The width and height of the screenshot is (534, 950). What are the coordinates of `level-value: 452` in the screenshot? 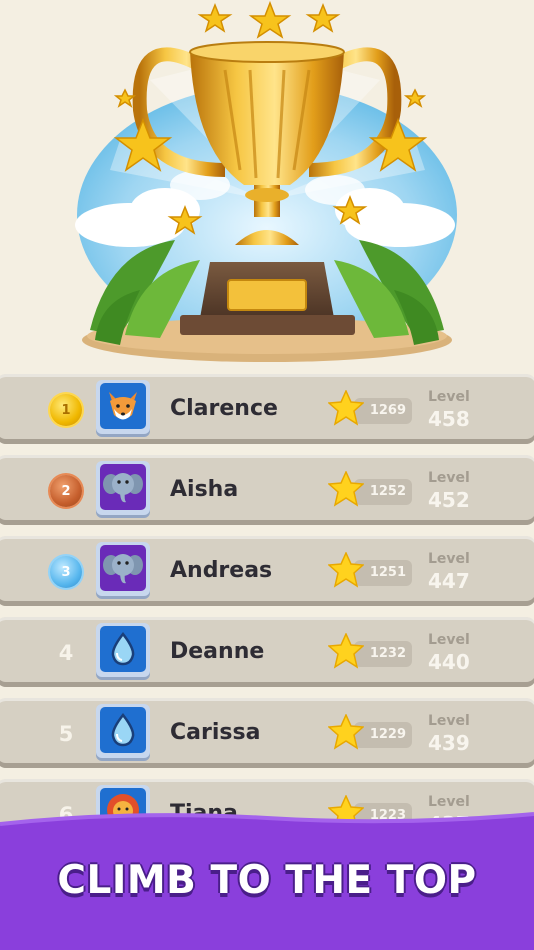 It's located at (449, 500).